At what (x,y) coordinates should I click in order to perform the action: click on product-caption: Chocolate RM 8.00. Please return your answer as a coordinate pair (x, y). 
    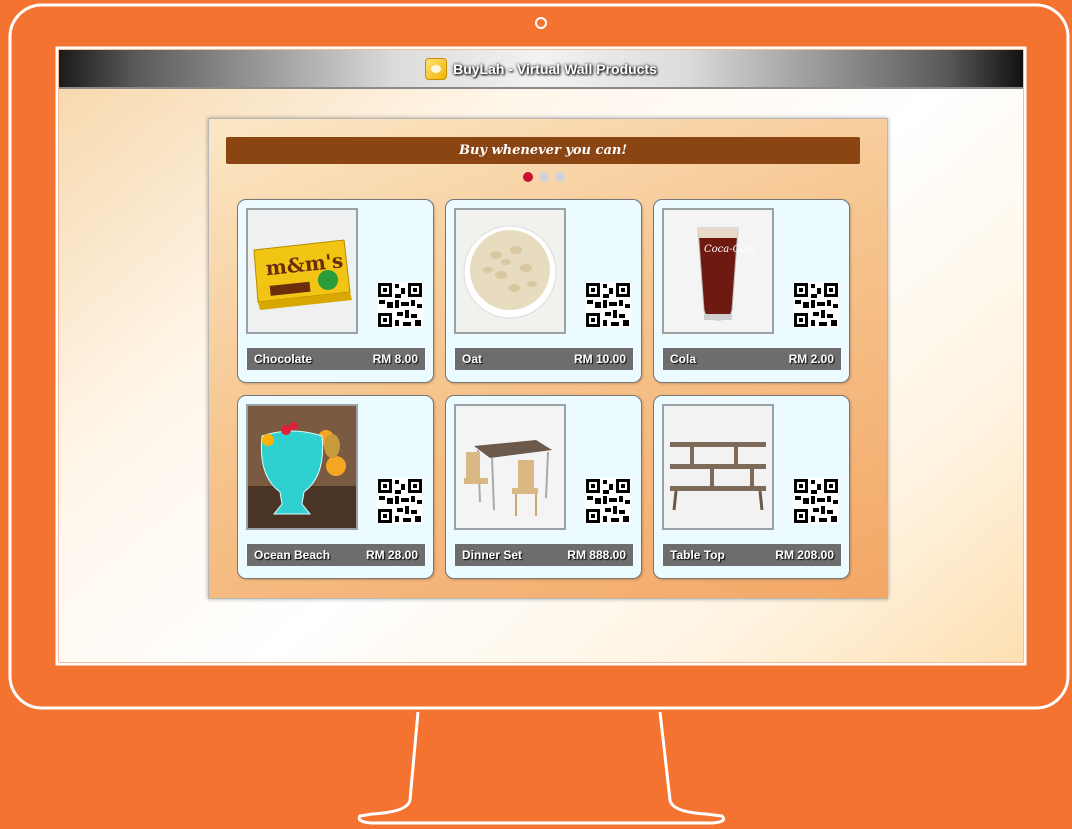
    Looking at the image, I should click on (336, 359).